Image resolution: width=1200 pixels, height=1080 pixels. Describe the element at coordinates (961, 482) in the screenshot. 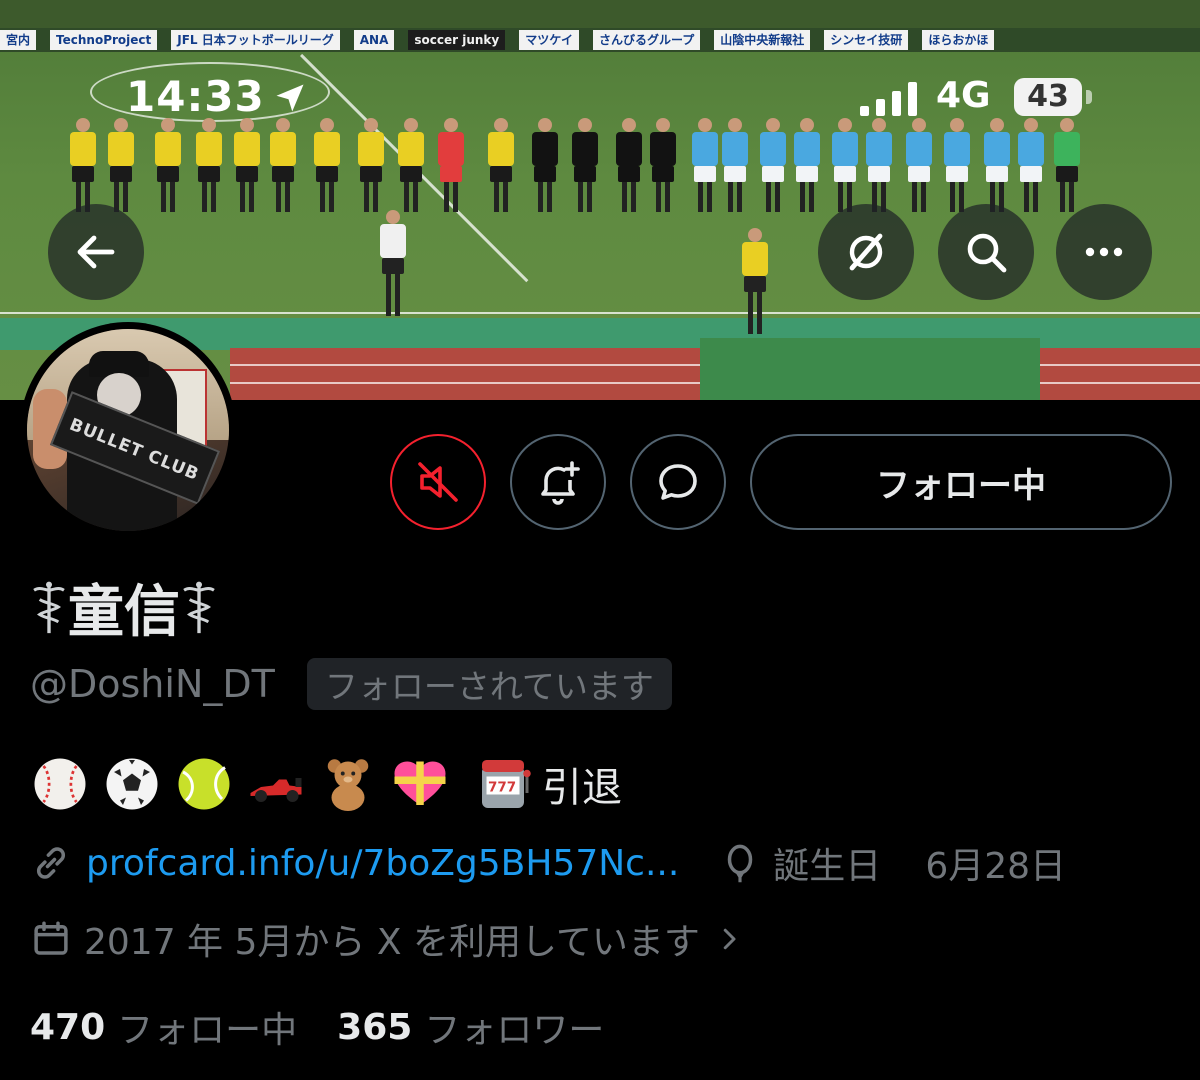

I see `following-button: フォロー中` at that location.